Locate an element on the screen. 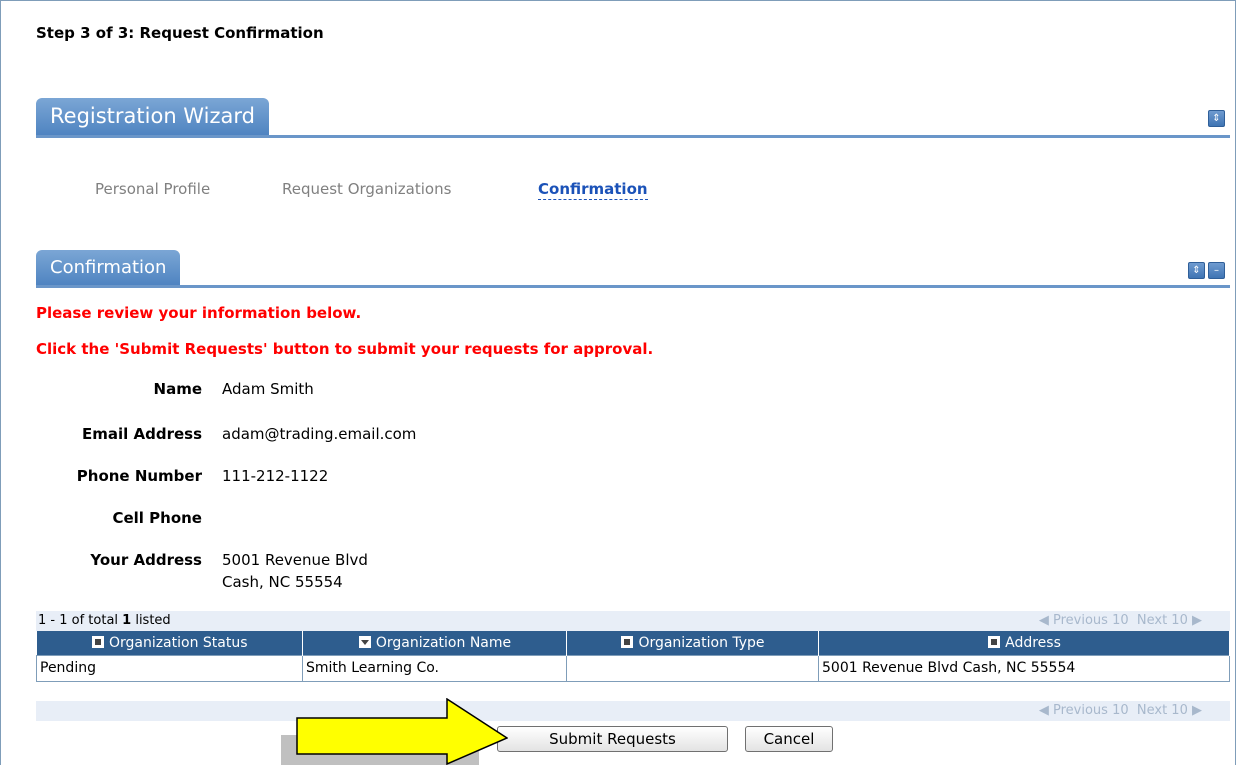  pager-links-bottom: ◀ Previous 10 Next 10 ▶ is located at coordinates (1120, 710).